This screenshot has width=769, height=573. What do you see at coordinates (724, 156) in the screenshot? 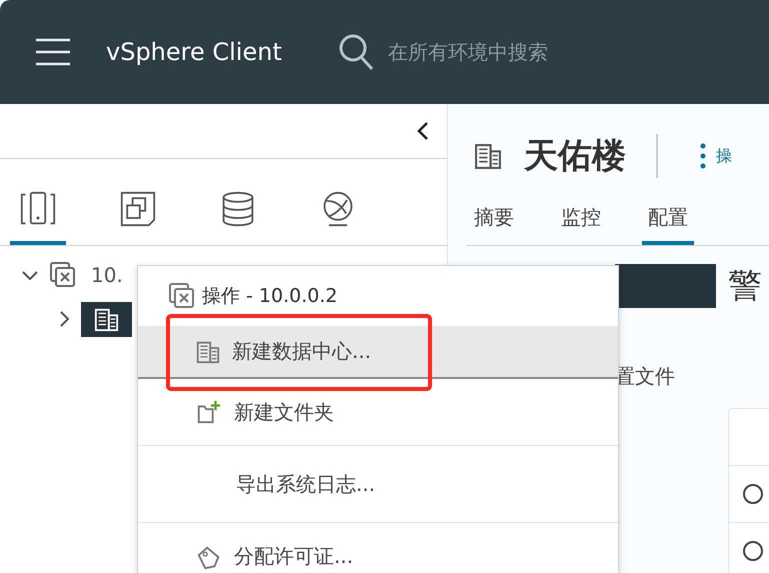
I see `actions-link: 操` at bounding box center [724, 156].